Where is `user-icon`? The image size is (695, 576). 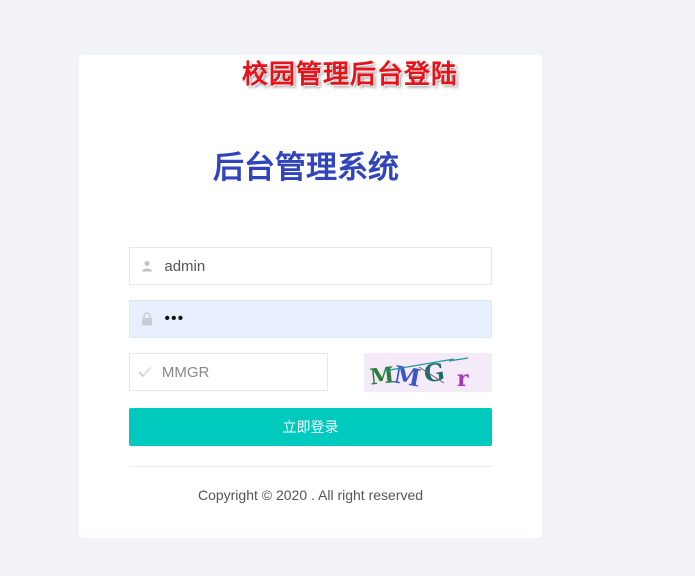
user-icon is located at coordinates (147, 266).